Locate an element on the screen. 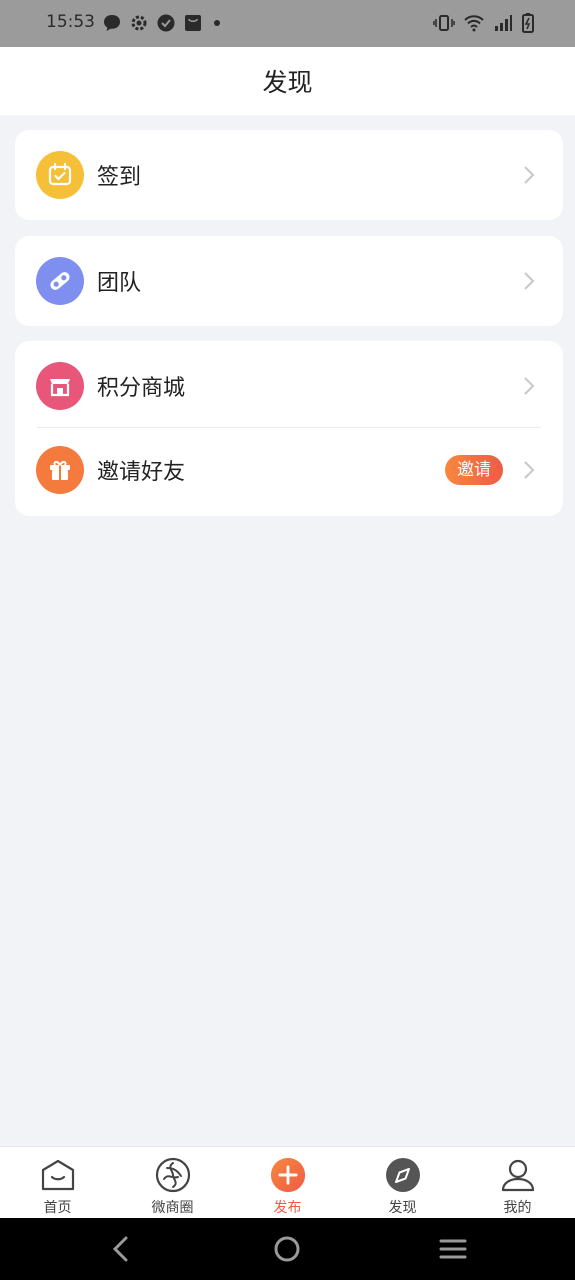 This screenshot has height=1280, width=575. invite-badge: 邀请 is located at coordinates (474, 470).